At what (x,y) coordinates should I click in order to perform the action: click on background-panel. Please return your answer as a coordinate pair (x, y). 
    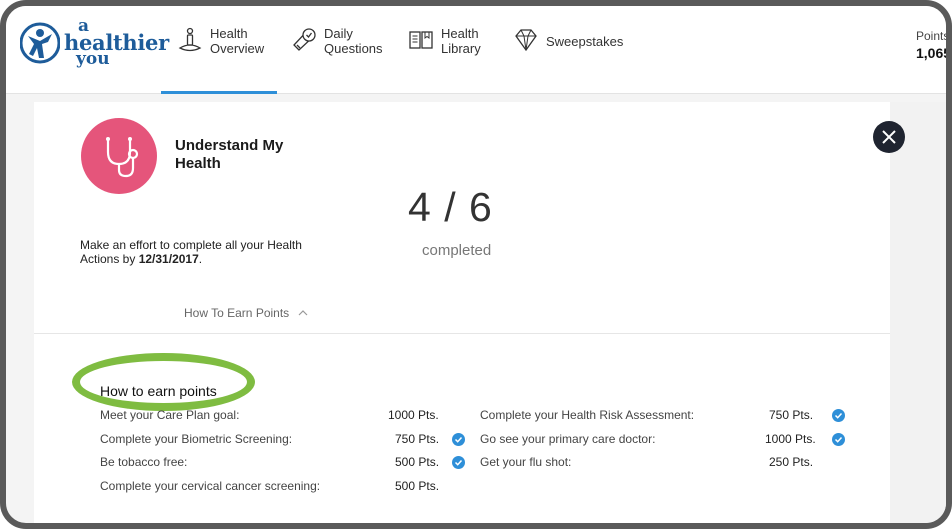
    Looking at the image, I should click on (918, 312).